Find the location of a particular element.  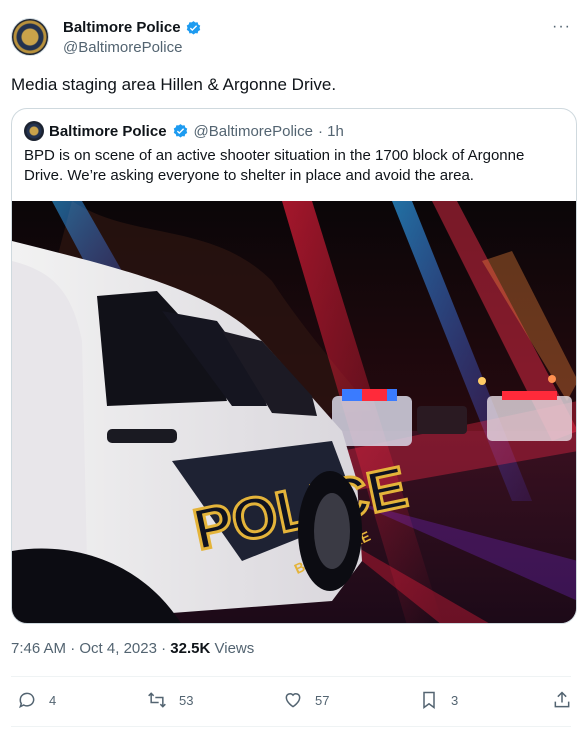

bookmark-button: 3 is located at coordinates (438, 700).